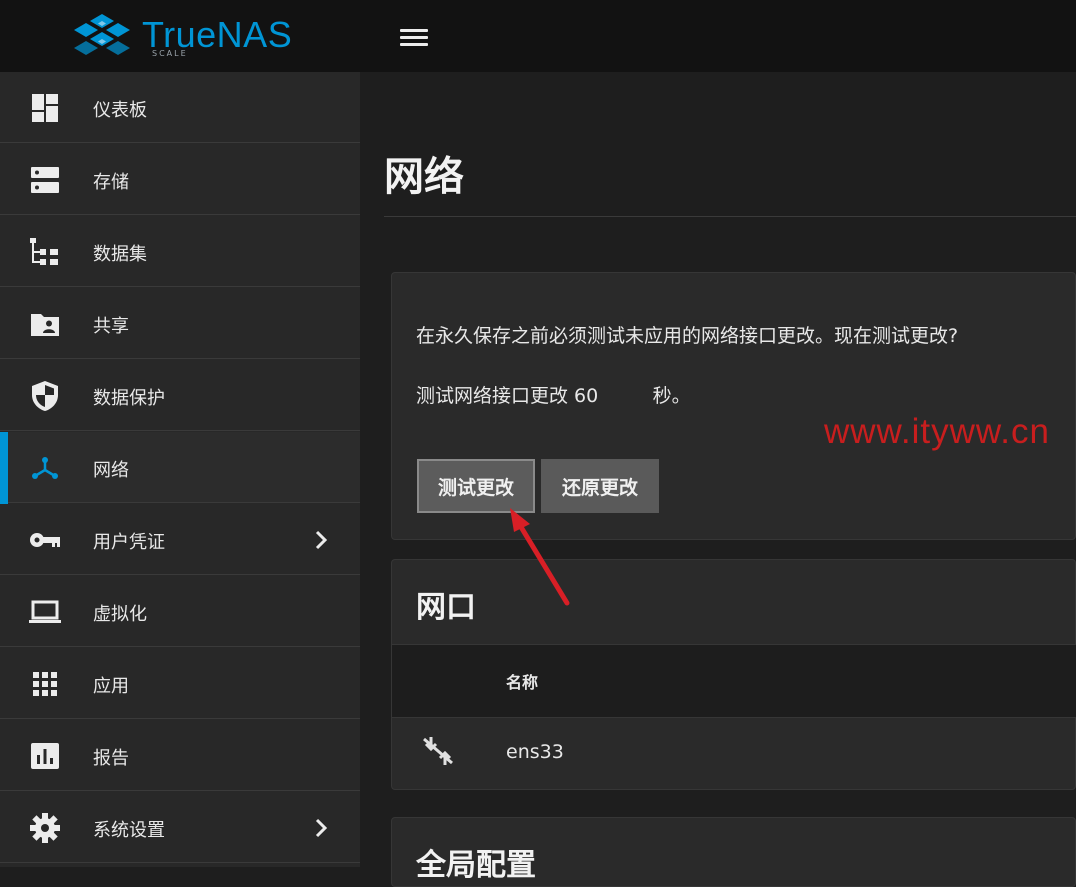 Image resolution: width=1076 pixels, height=887 pixels. What do you see at coordinates (4, 468) in the screenshot?
I see `active-indicator` at bounding box center [4, 468].